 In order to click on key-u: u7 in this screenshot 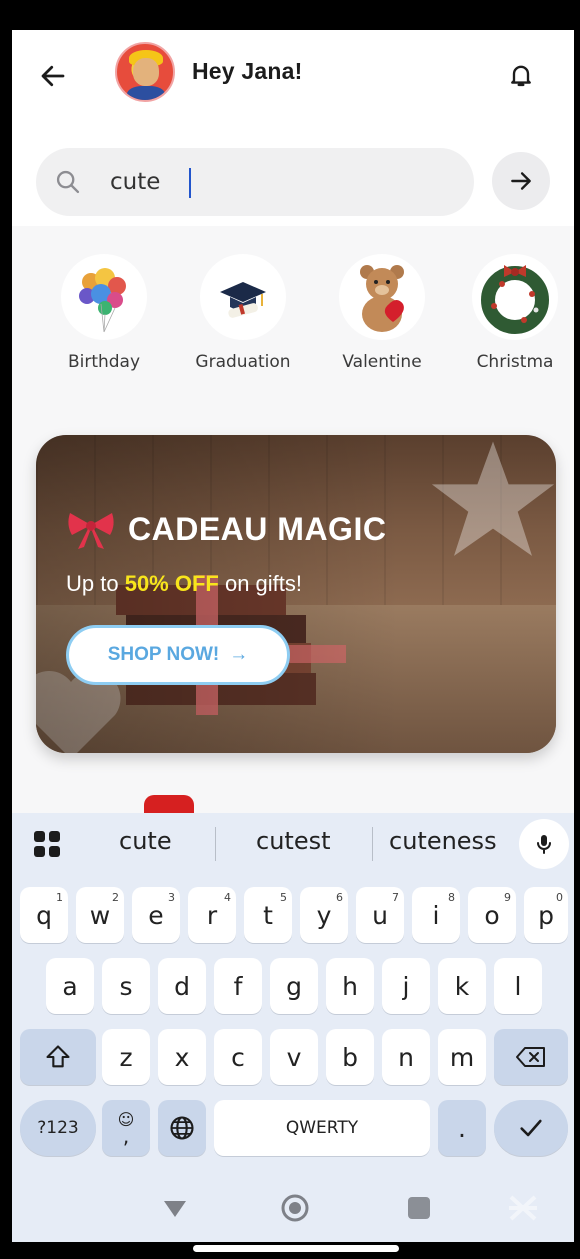, I will do `click(380, 915)`.